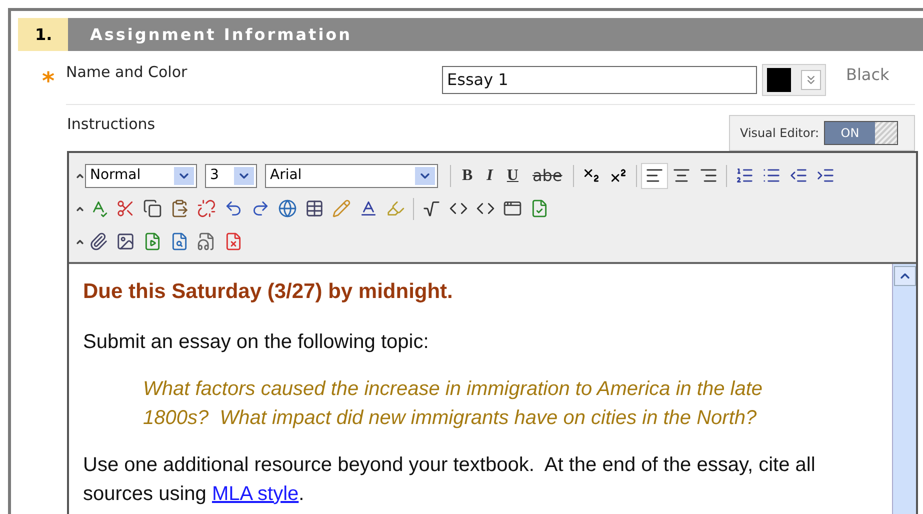  What do you see at coordinates (547, 176) in the screenshot?
I see `format-button: abe` at bounding box center [547, 176].